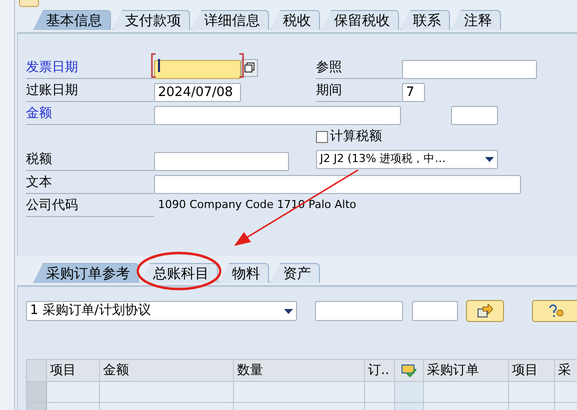 Image resolution: width=577 pixels, height=410 pixels. Describe the element at coordinates (161, 311) in the screenshot. I see `reference-type-dropdown: 1 采购订单/计划协议` at that location.